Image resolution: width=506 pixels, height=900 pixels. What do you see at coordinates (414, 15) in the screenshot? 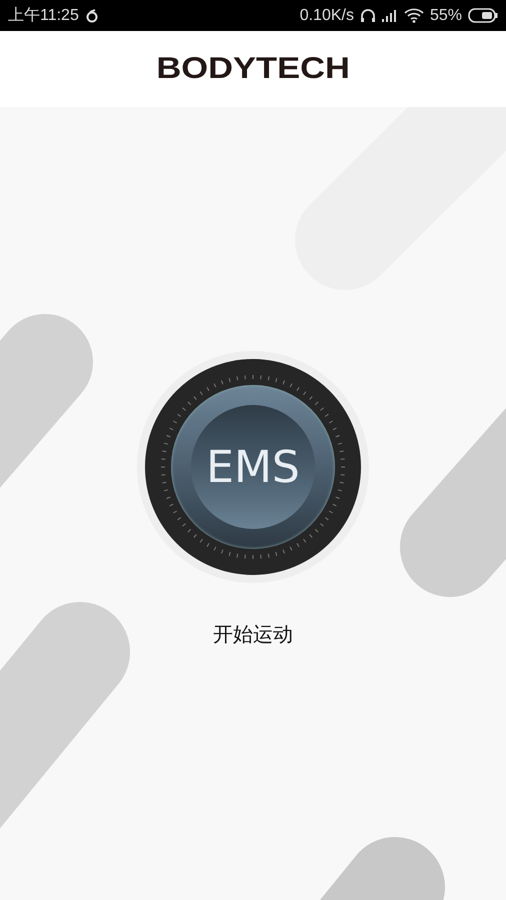
I see `wifi-icon` at bounding box center [414, 15].